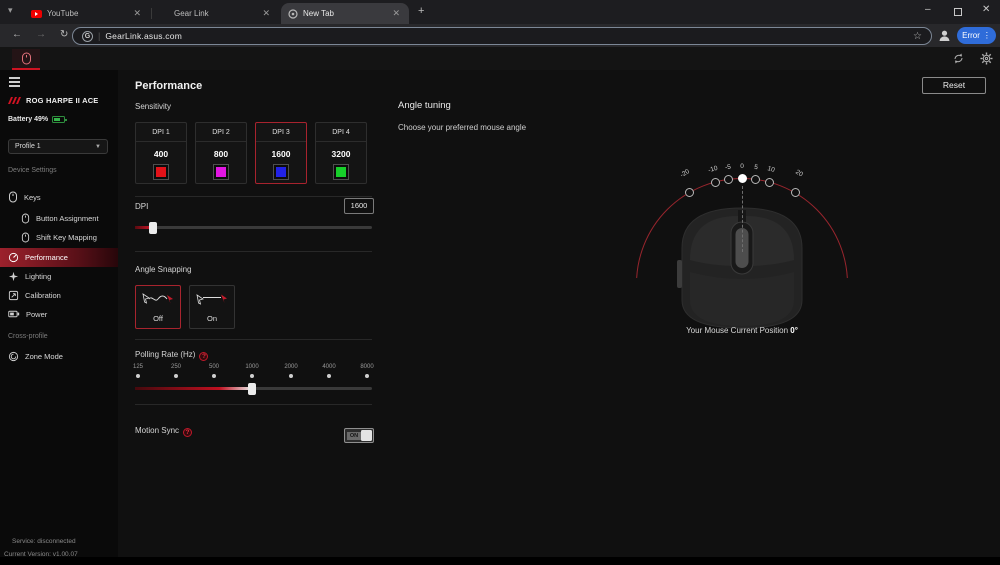 The image size is (1000, 565). I want to click on dpi-preset-3: DPI 3 1600, so click(281, 153).